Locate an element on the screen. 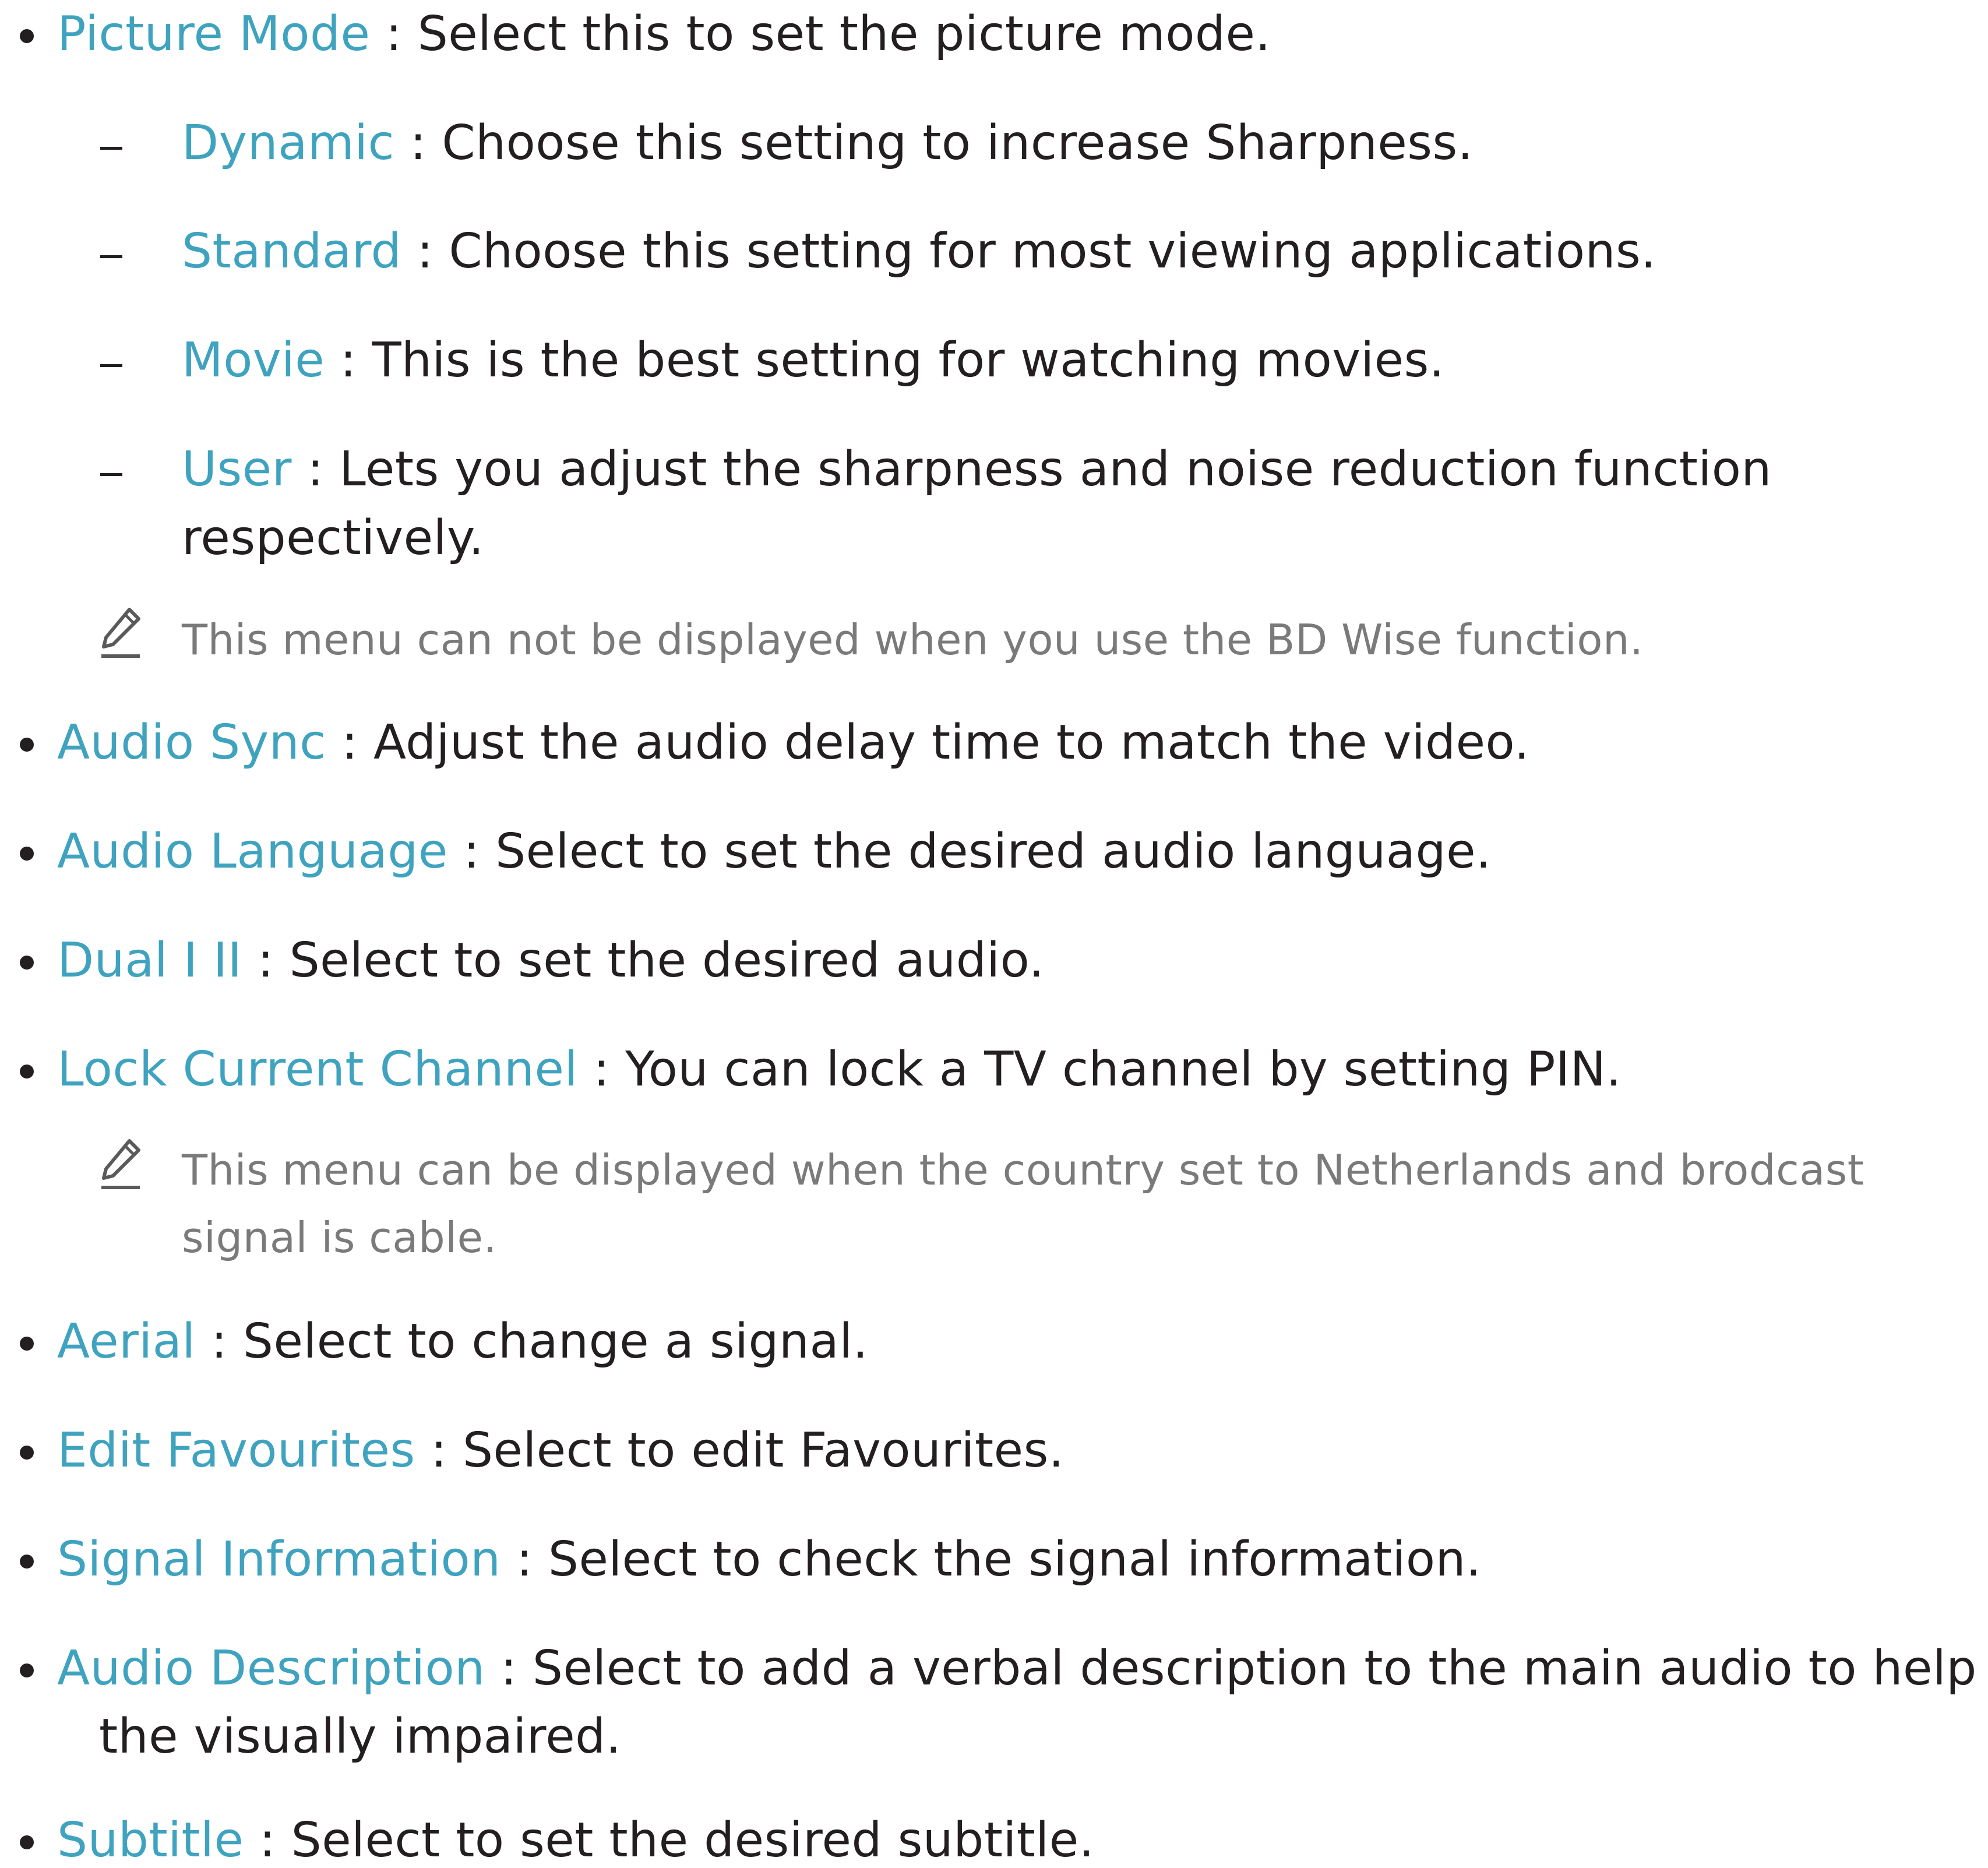 This screenshot has width=1988, height=1868. note-netherlands-continued: signal is cable. is located at coordinates (339, 1237).